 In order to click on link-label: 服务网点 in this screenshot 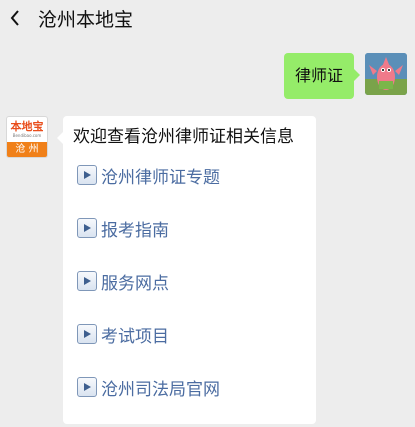, I will do `click(135, 283)`.